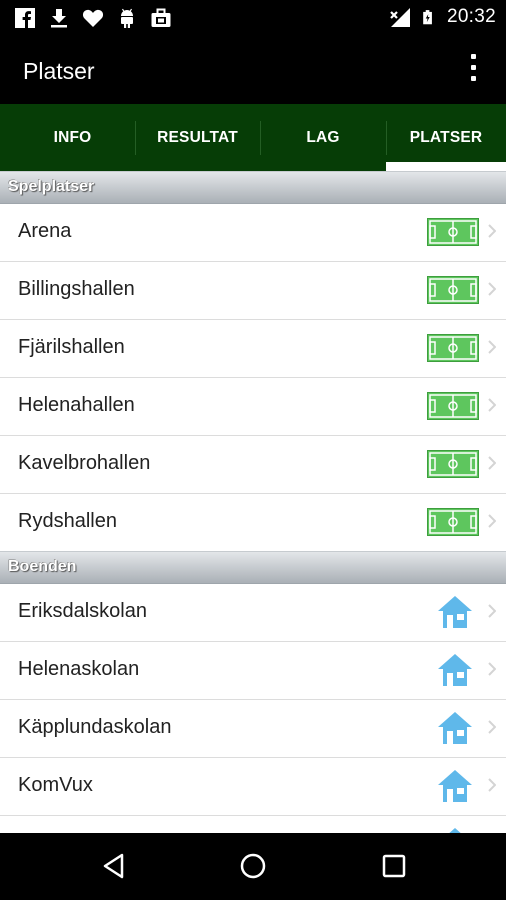 The width and height of the screenshot is (506, 900). I want to click on list-item-rydshallen: Rydshallen, so click(253, 523).